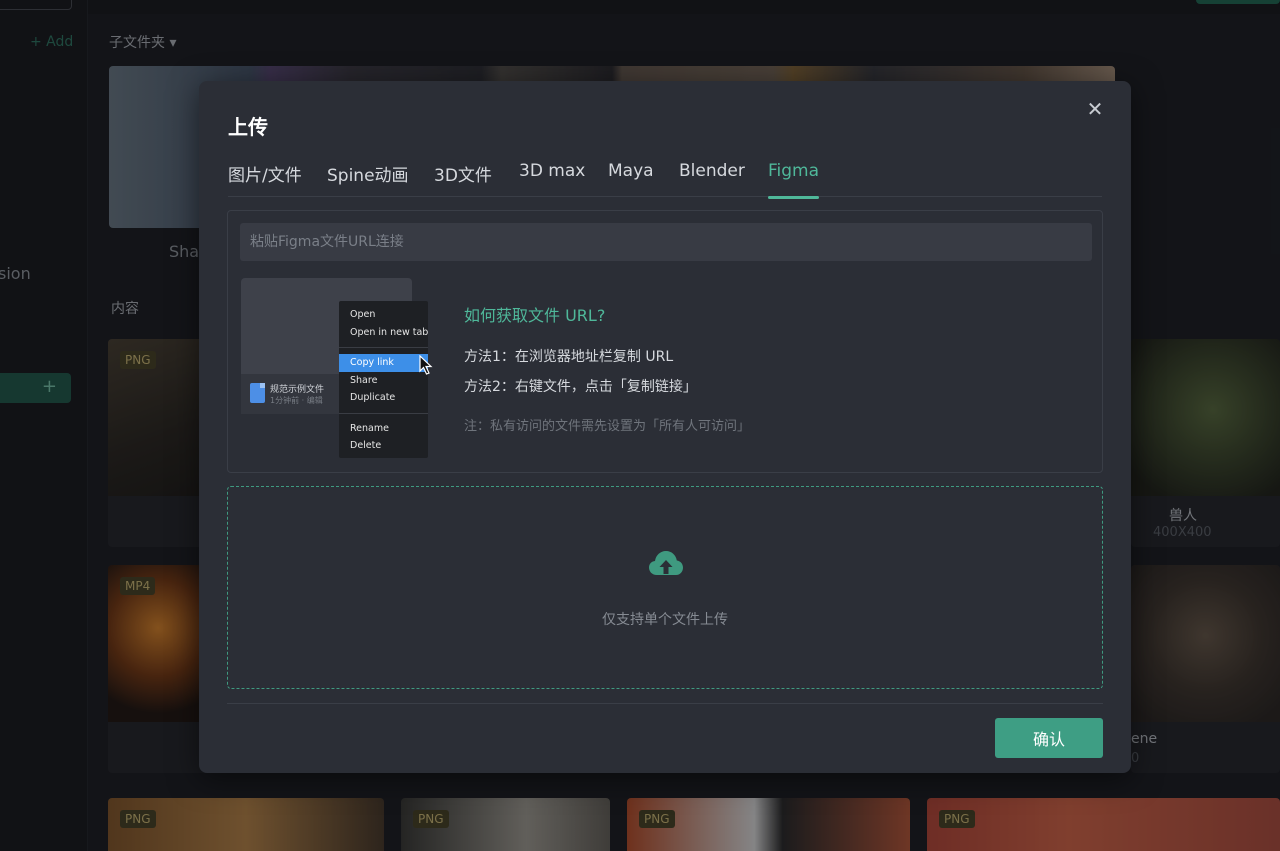 This screenshot has height=851, width=1280. Describe the element at coordinates (535, 315) in the screenshot. I see `howto-title: 如何获取文件 URL?` at that location.